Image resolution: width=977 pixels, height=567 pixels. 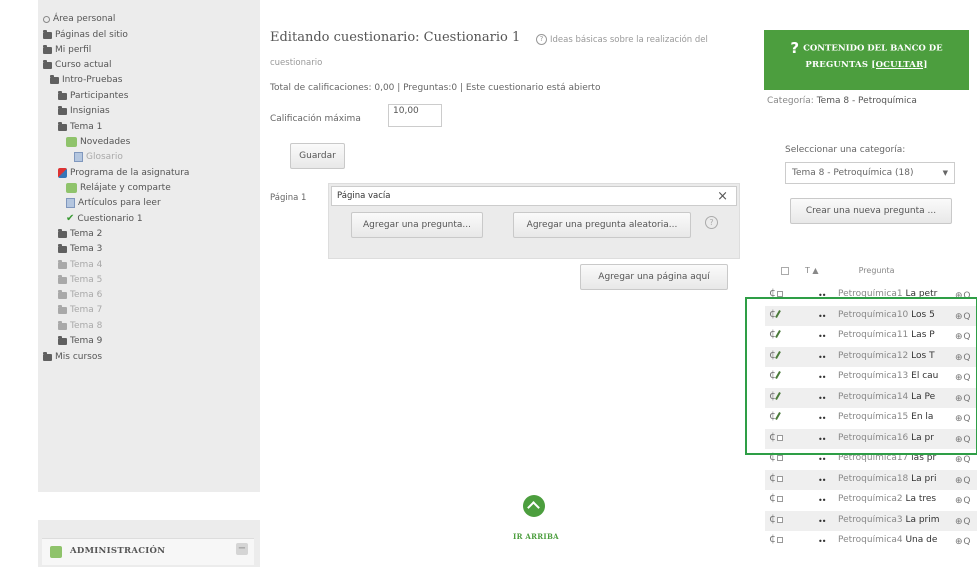 I want to click on nav-item: Participantes, so click(x=93, y=96).